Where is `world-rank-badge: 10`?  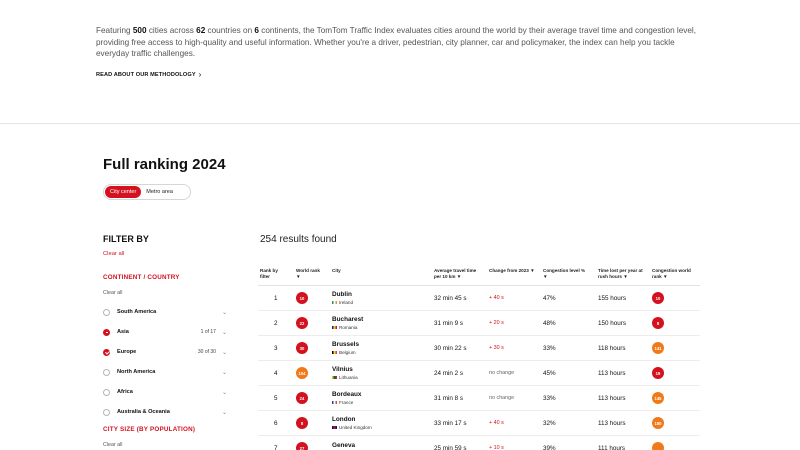
world-rank-badge: 10 is located at coordinates (302, 298).